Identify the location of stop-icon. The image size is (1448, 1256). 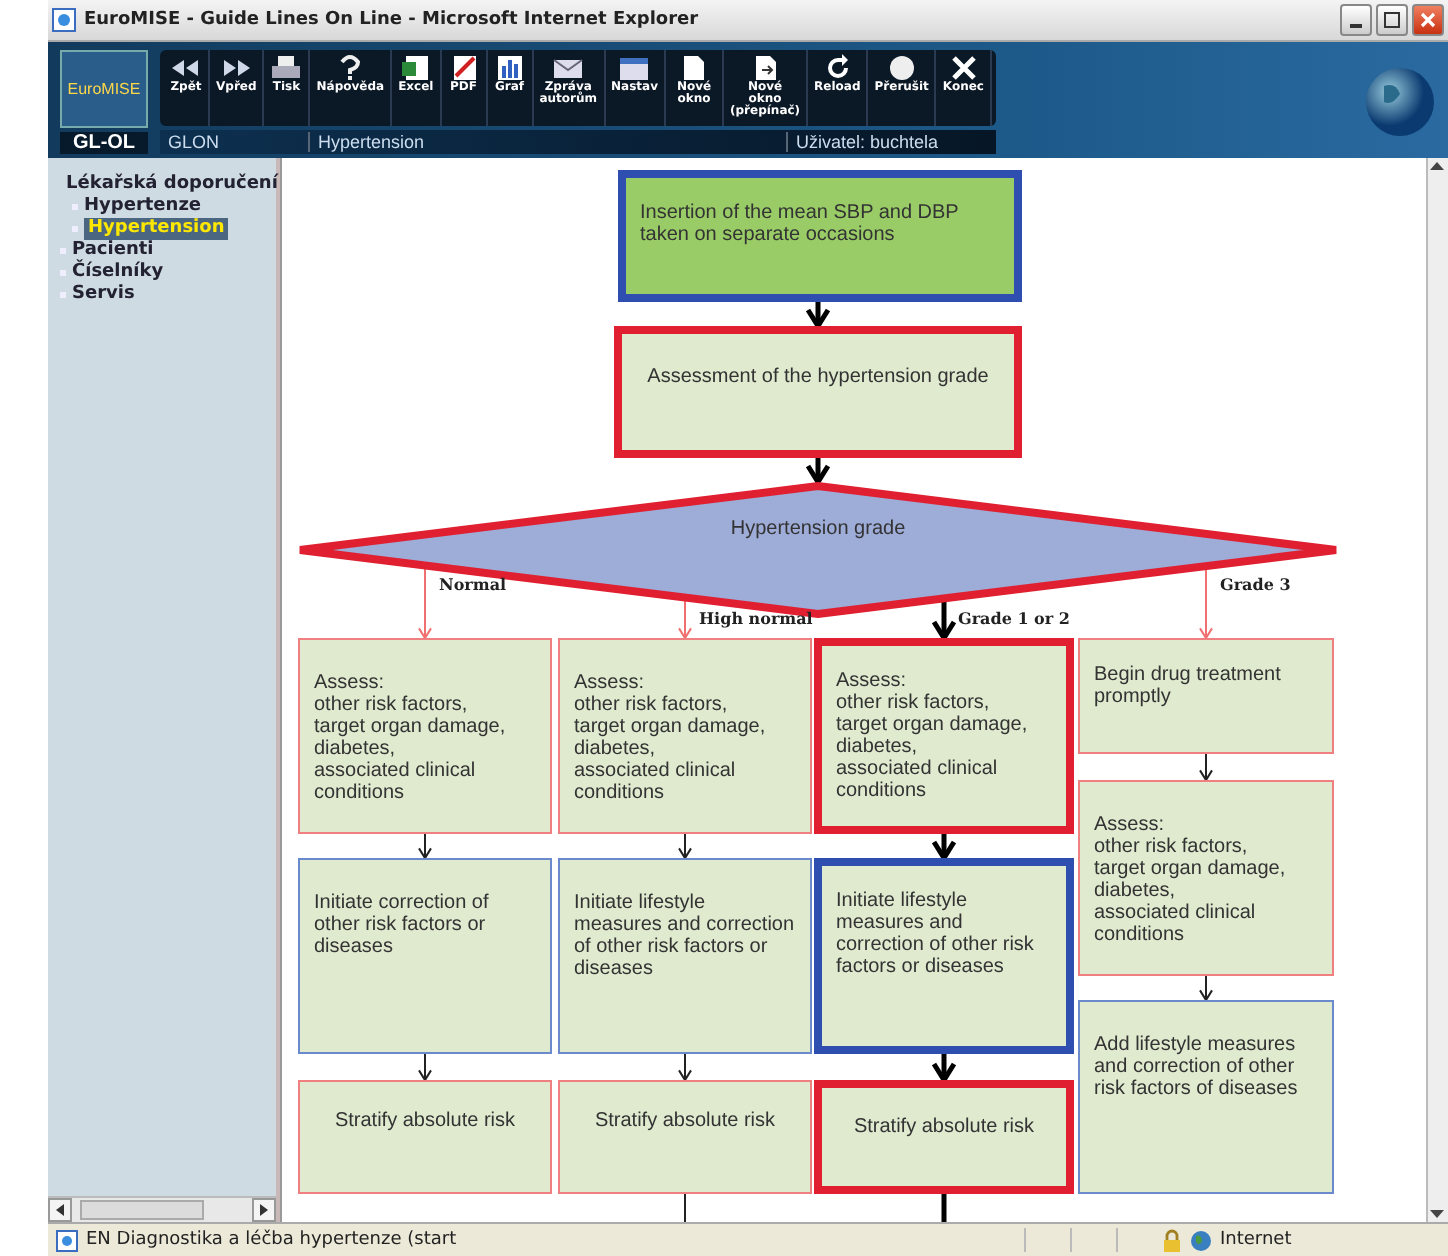
(901, 68).